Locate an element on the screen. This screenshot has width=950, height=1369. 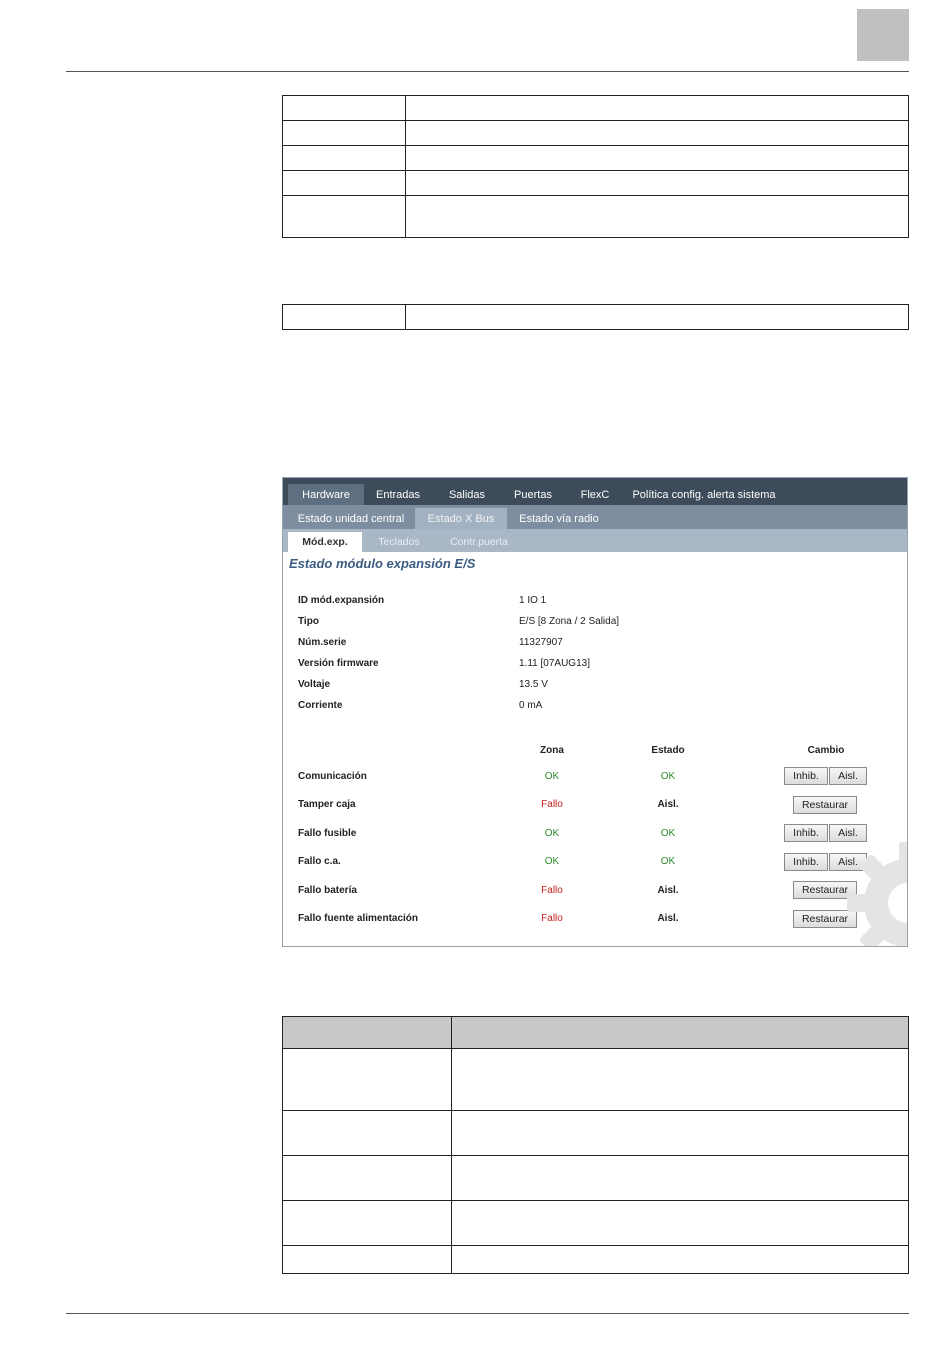
status-row-label: Fallo batería is located at coordinates (327, 890).